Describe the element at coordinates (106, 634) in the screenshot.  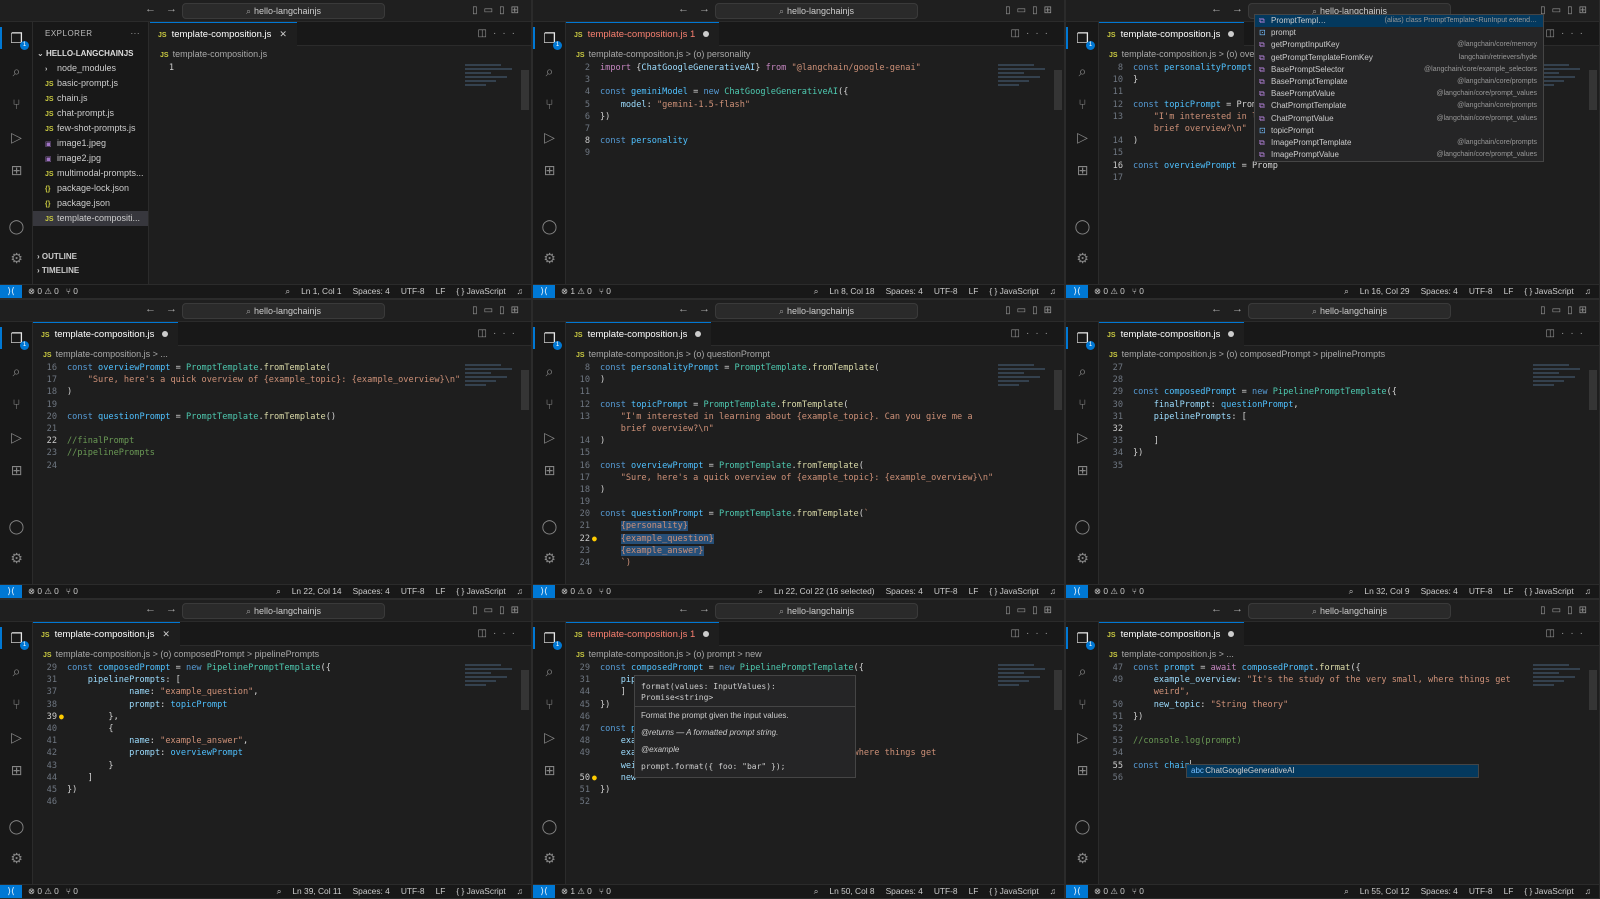
I see `editor-tab: JS template-composition.js ✕` at that location.